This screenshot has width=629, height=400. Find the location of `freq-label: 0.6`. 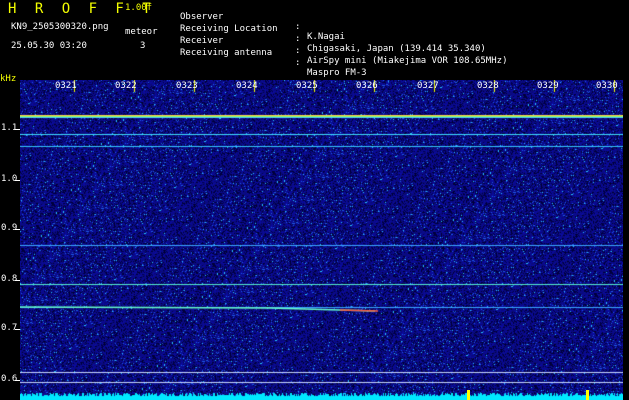

freq-label: 0.6 is located at coordinates (9, 379).